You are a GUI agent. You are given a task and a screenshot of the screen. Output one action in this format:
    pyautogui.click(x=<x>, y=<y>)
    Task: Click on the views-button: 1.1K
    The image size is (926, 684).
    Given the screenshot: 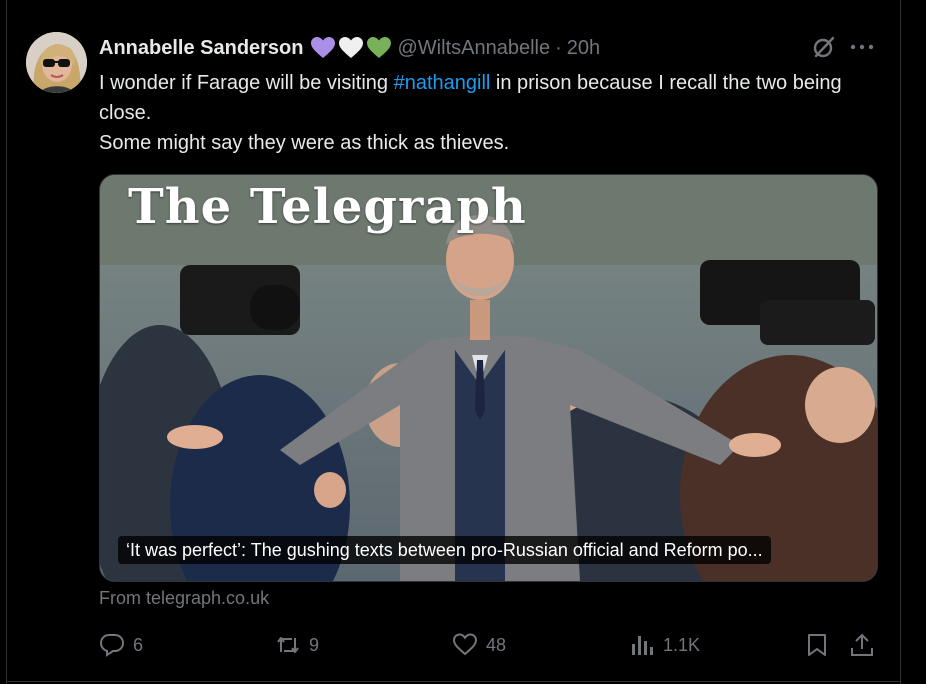 What is the action you would take?
    pyautogui.click(x=664, y=645)
    